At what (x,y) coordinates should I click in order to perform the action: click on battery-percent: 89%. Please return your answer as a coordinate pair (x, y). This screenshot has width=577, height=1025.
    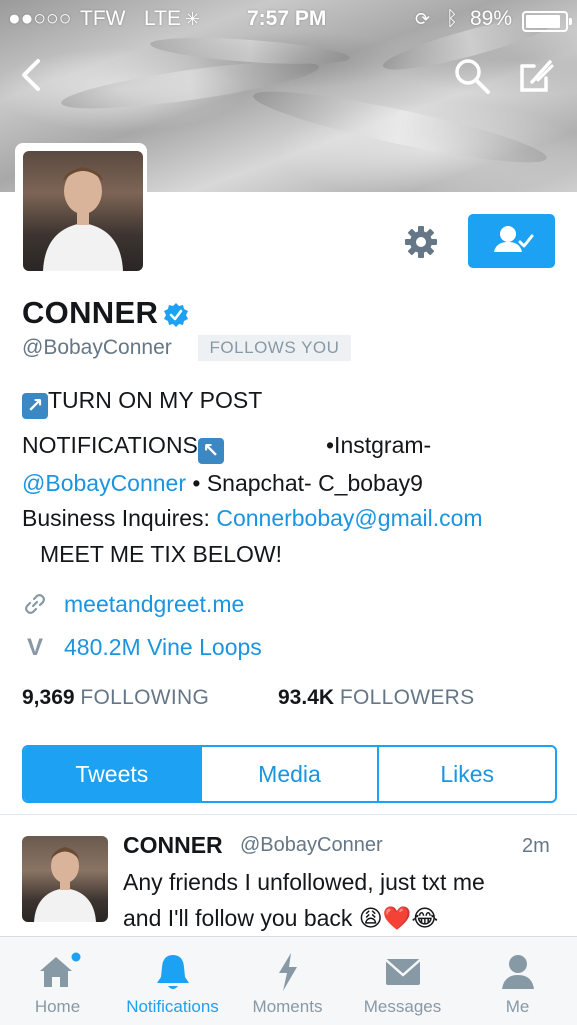
    Looking at the image, I should click on (491, 18).